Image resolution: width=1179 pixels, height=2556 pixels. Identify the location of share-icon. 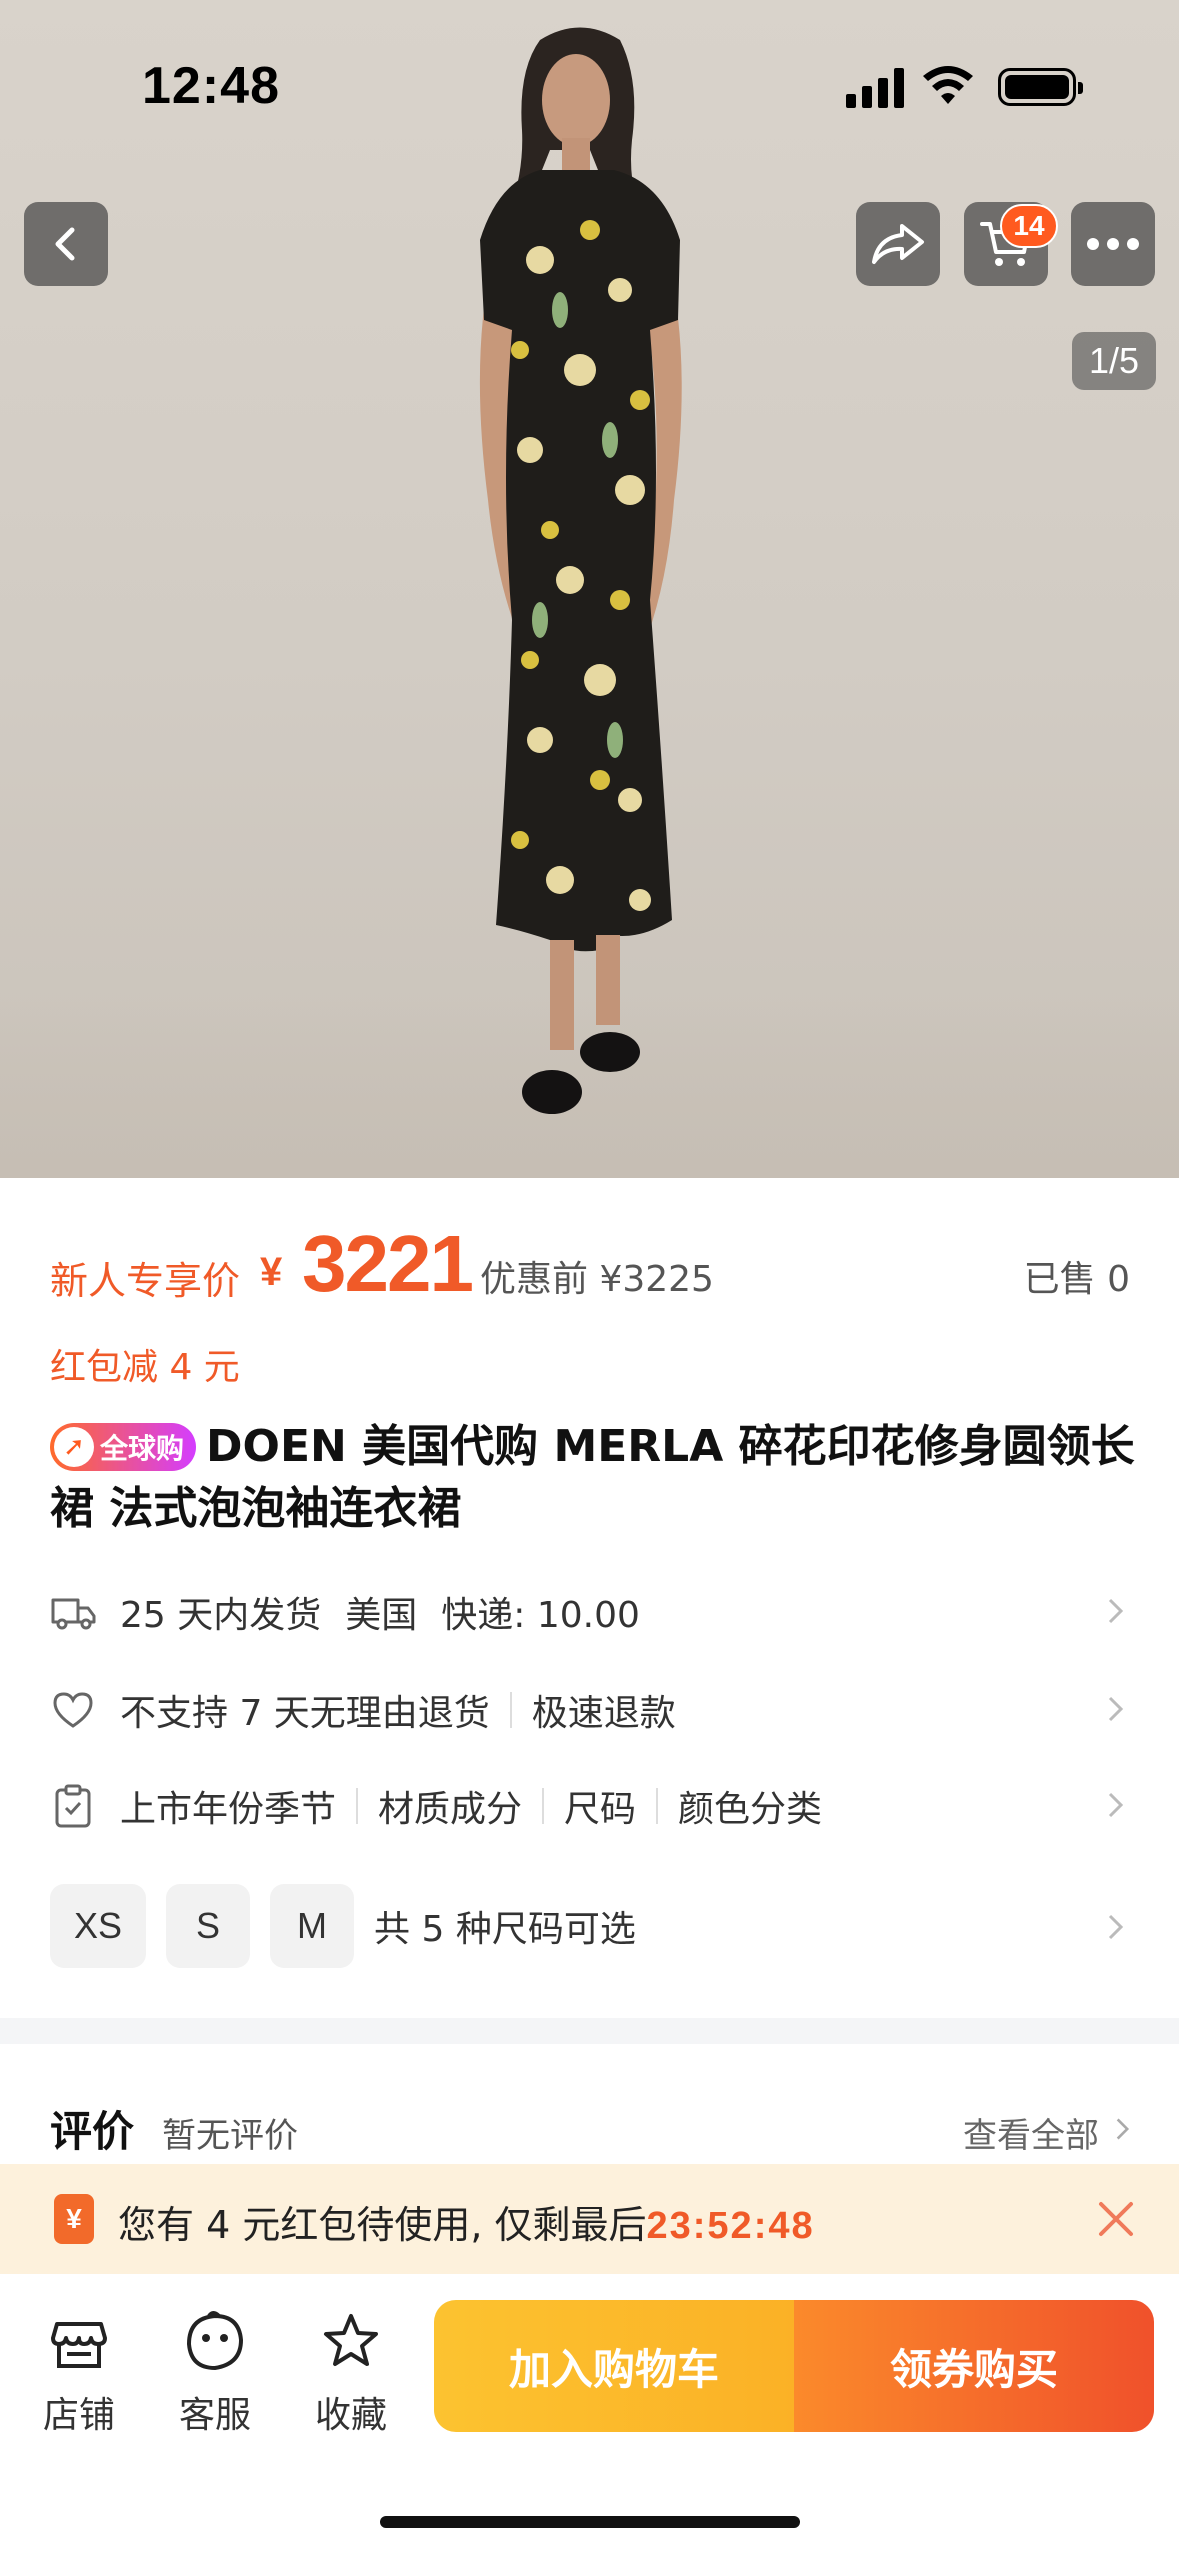
(898, 244).